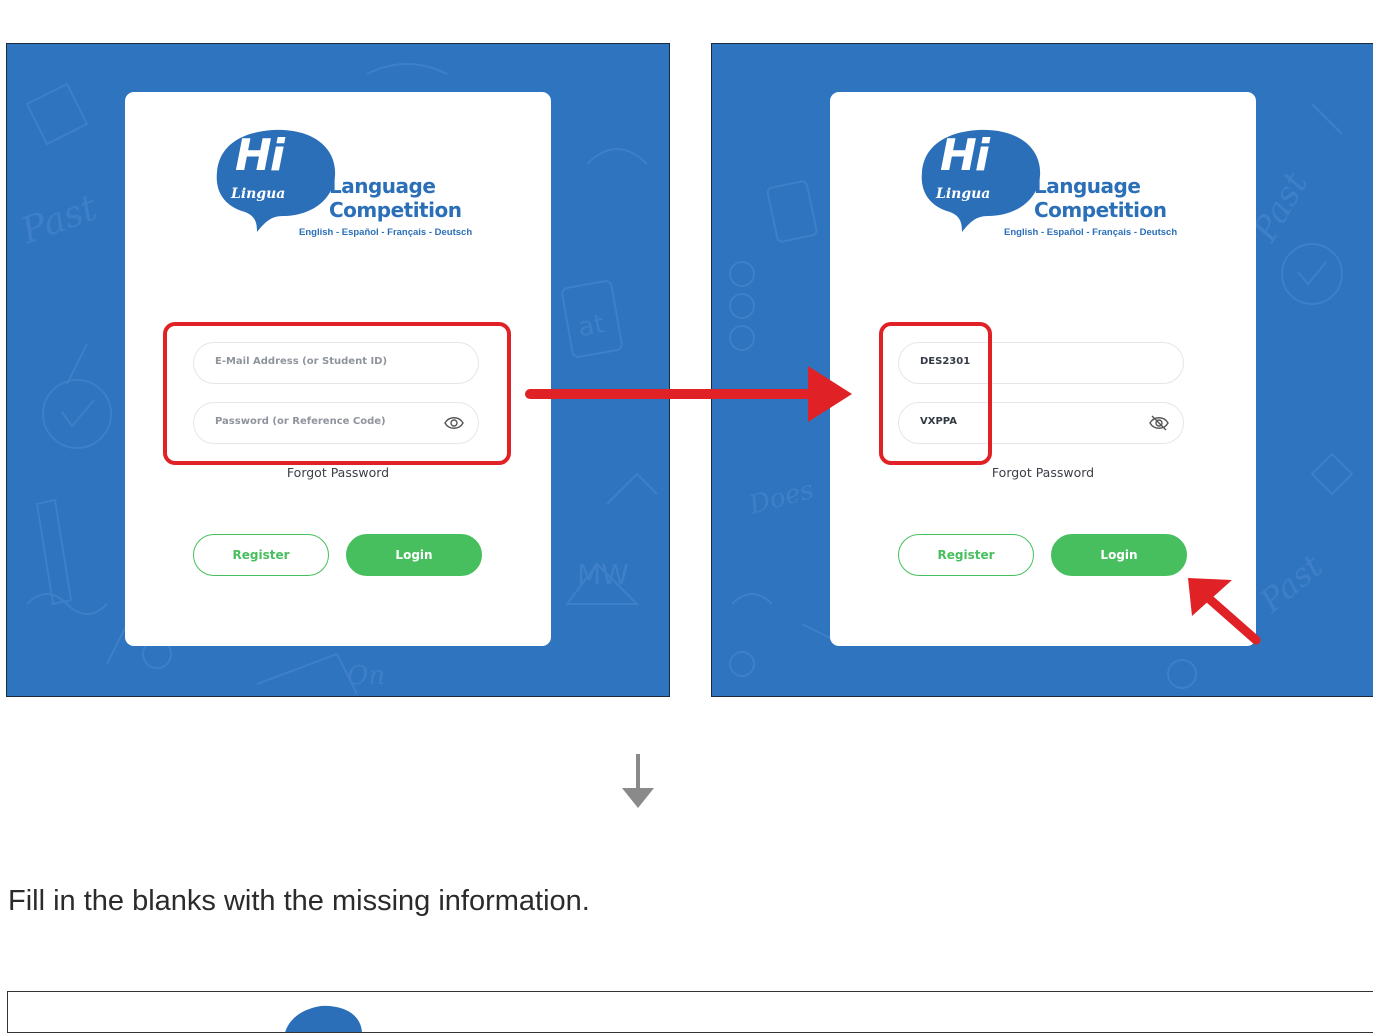  What do you see at coordinates (935, 393) in the screenshot?
I see `highlight-box-right-fields` at bounding box center [935, 393].